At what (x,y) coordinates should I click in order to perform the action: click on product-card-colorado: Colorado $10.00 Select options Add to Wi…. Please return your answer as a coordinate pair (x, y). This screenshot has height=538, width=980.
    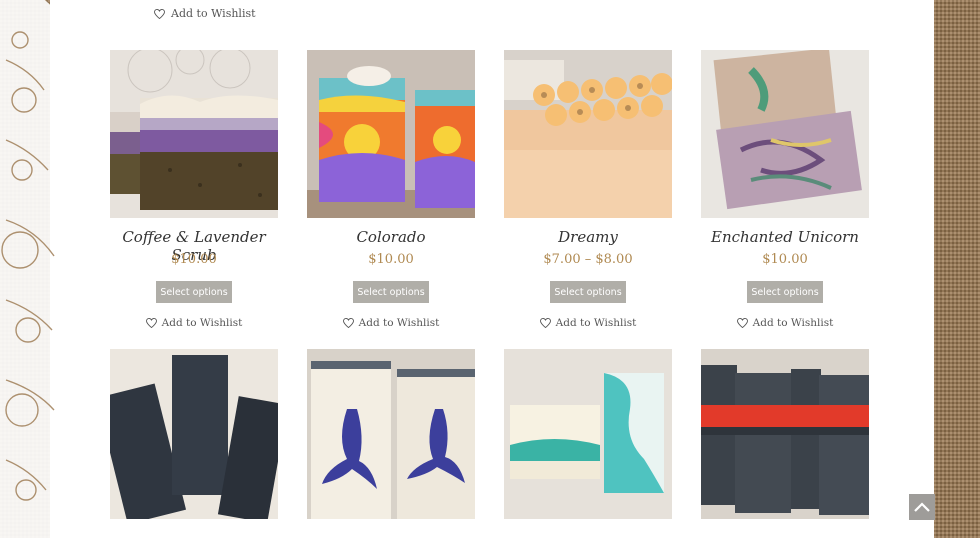
    Looking at the image, I should click on (391, 189).